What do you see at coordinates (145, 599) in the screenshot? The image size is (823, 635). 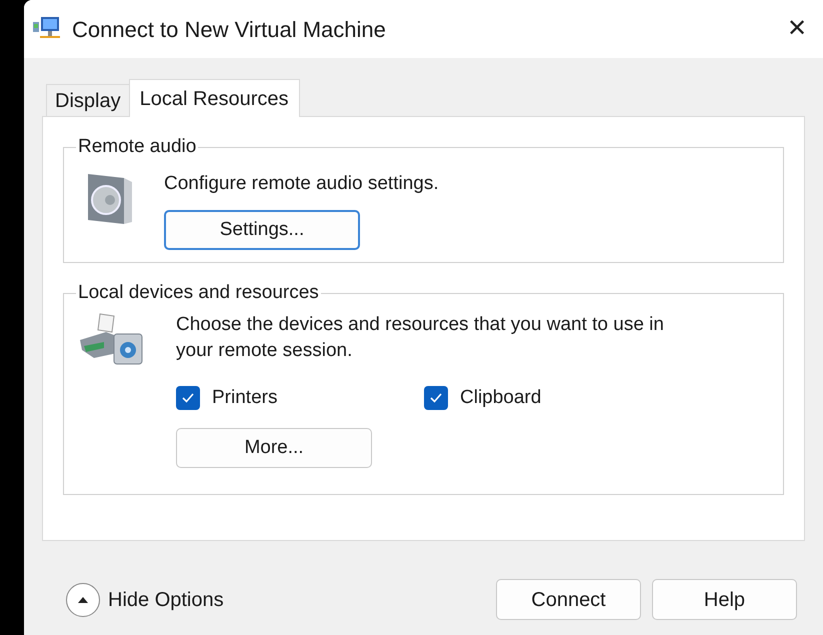 I see `hide-options-toggle: Hide Options` at bounding box center [145, 599].